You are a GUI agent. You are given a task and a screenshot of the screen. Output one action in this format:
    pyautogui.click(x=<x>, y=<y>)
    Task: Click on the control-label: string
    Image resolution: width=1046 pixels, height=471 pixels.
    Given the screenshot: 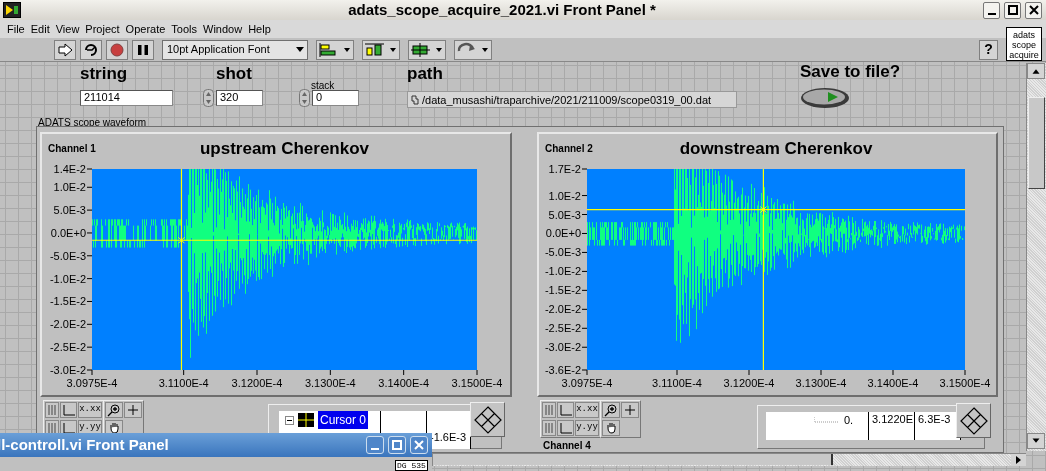 What is the action you would take?
    pyautogui.click(x=104, y=74)
    